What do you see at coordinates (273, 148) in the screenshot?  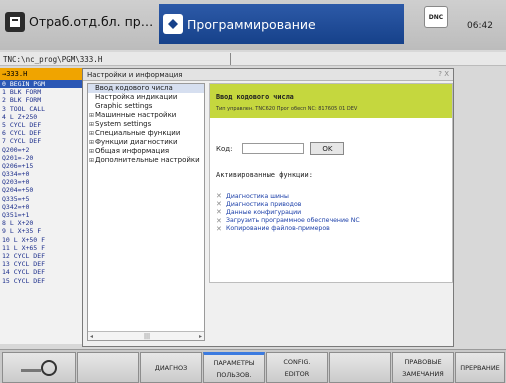 I see `code-input` at bounding box center [273, 148].